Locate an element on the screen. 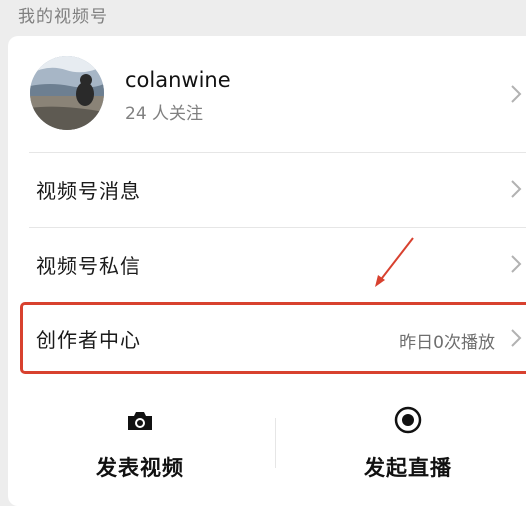 The width and height of the screenshot is (526, 506). red-arrow-annotation is located at coordinates (394, 262).